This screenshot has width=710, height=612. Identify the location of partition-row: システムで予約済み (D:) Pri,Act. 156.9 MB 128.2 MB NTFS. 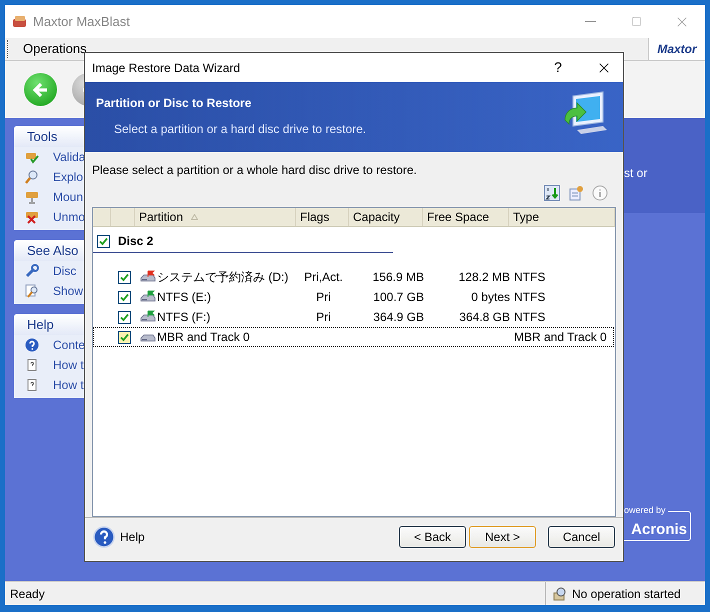
(353, 277).